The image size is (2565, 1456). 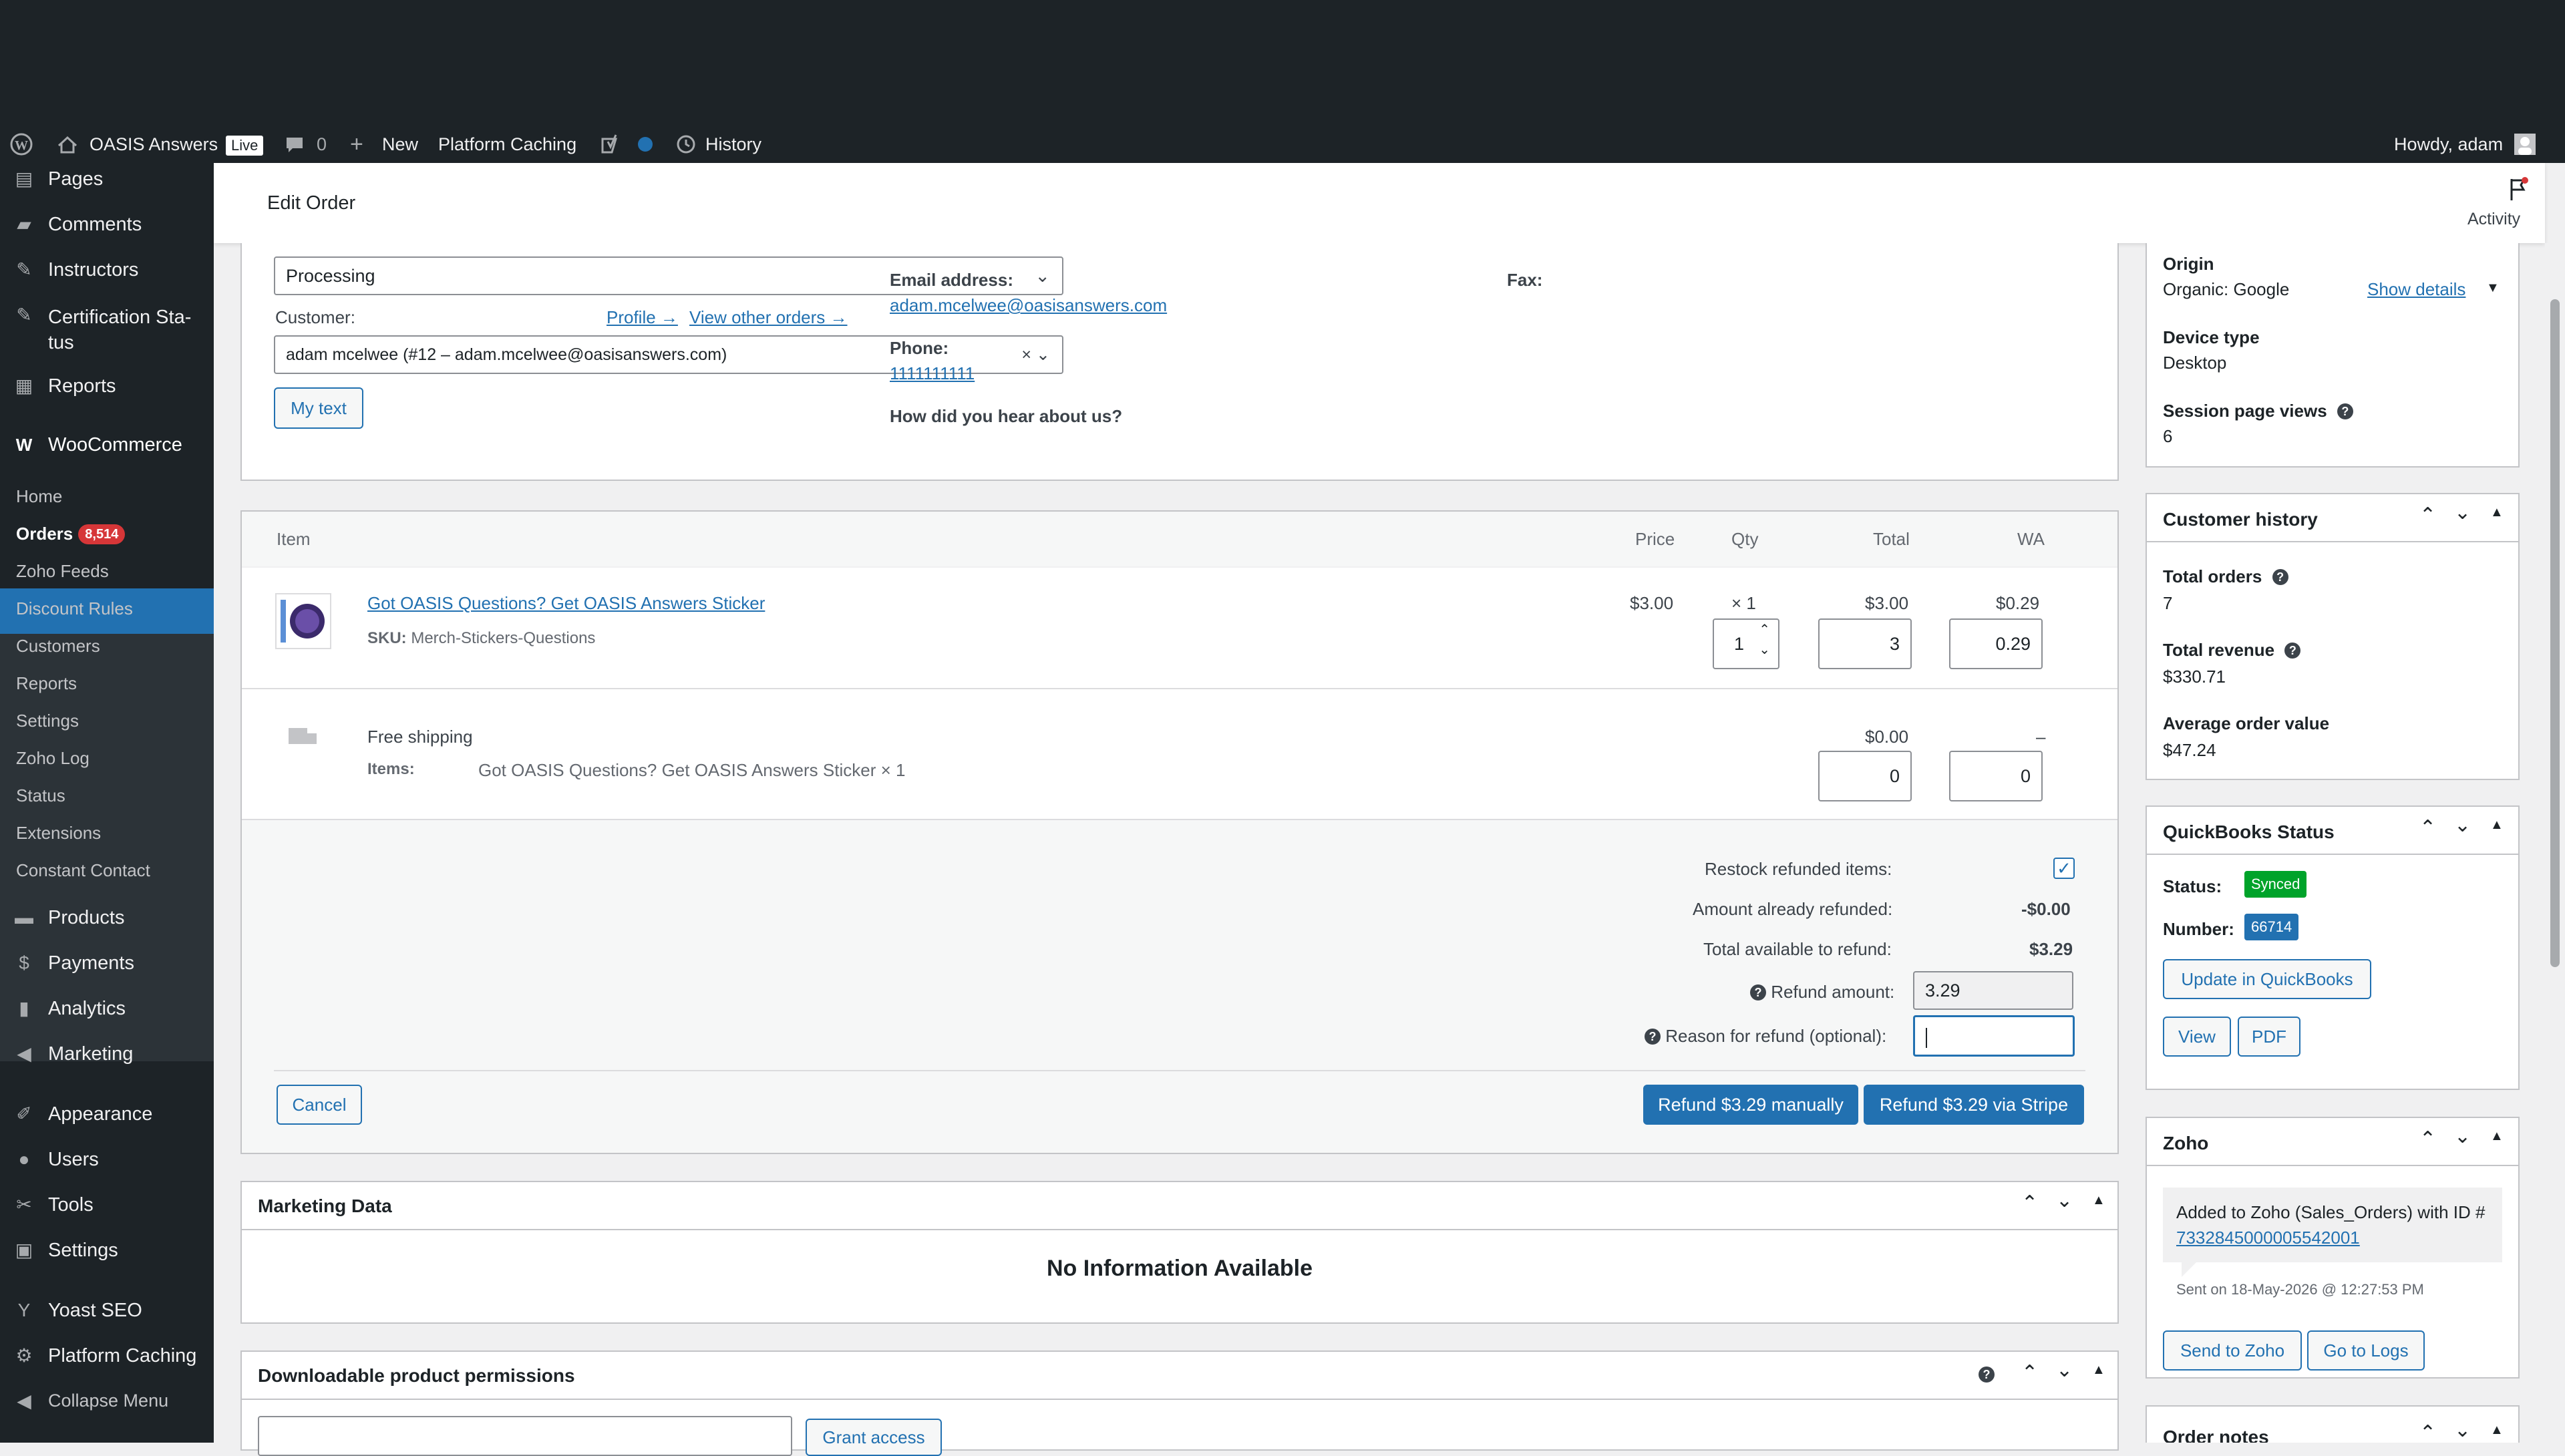 What do you see at coordinates (1974, 1105) in the screenshot?
I see `refund-stripe-button: Refund $3.29 via Stripe` at bounding box center [1974, 1105].